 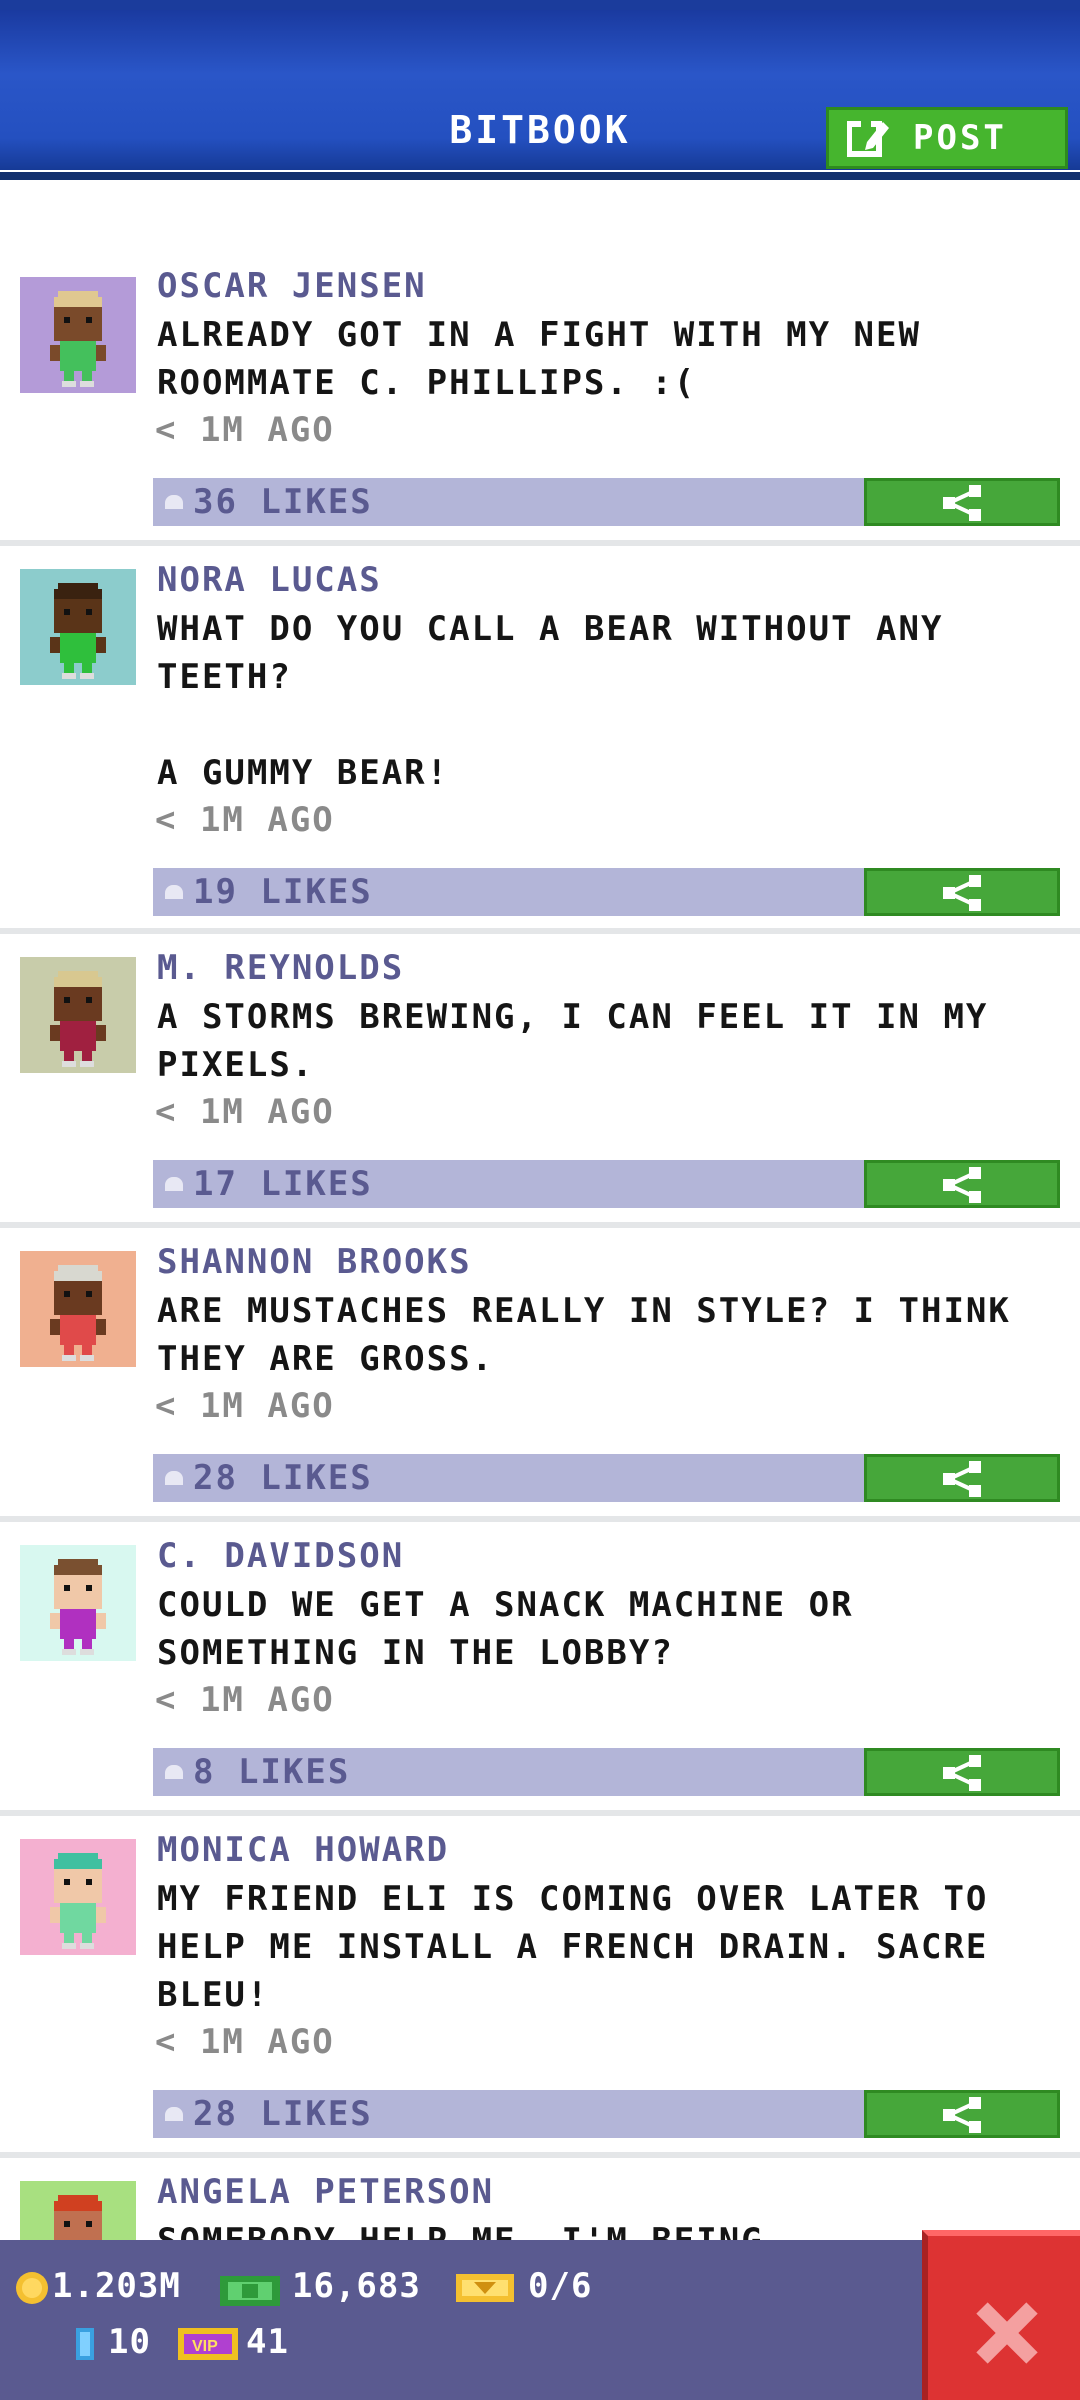 I want to click on like-button: 8 LIKES, so click(x=509, y=1772).